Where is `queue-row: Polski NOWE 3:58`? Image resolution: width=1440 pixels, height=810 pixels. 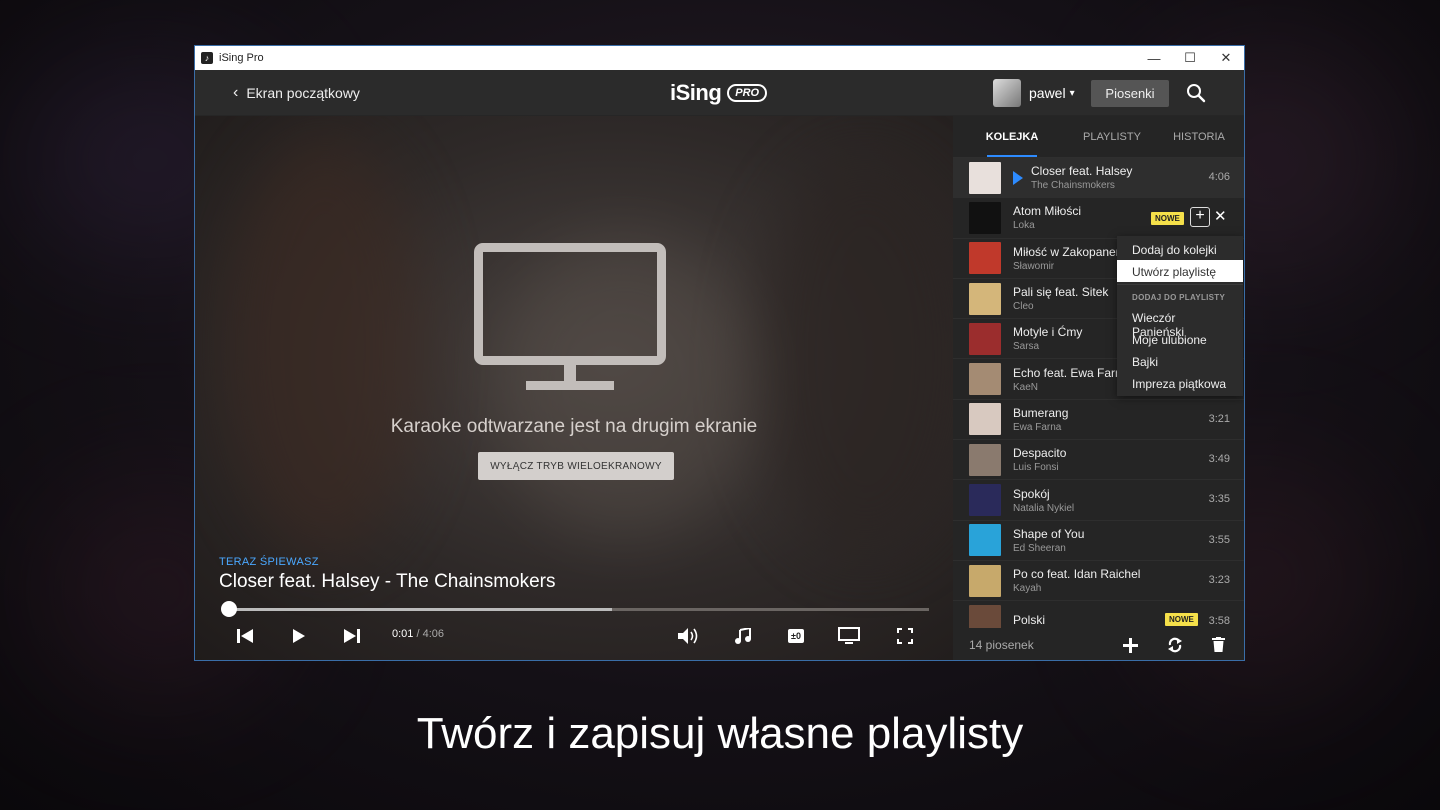
queue-row: Polski NOWE 3:58 is located at coordinates (1098, 614).